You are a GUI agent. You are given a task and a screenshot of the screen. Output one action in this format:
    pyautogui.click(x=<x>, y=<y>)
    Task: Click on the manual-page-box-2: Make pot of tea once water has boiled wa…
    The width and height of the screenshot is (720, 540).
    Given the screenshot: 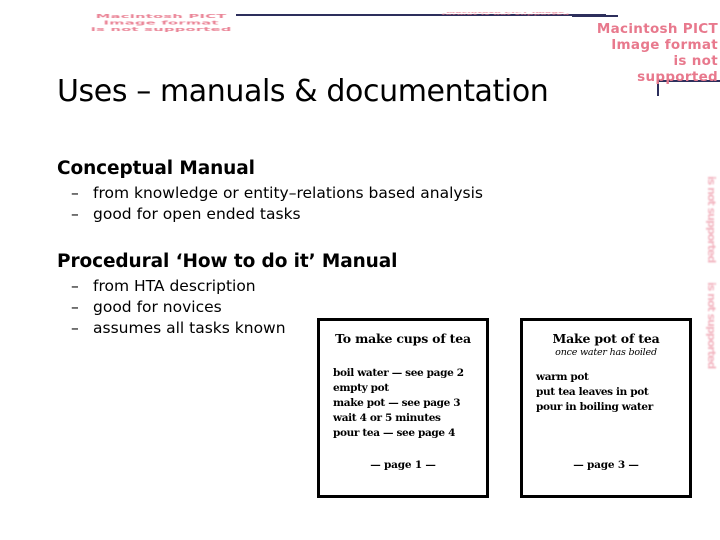 What is the action you would take?
    pyautogui.click(x=606, y=408)
    